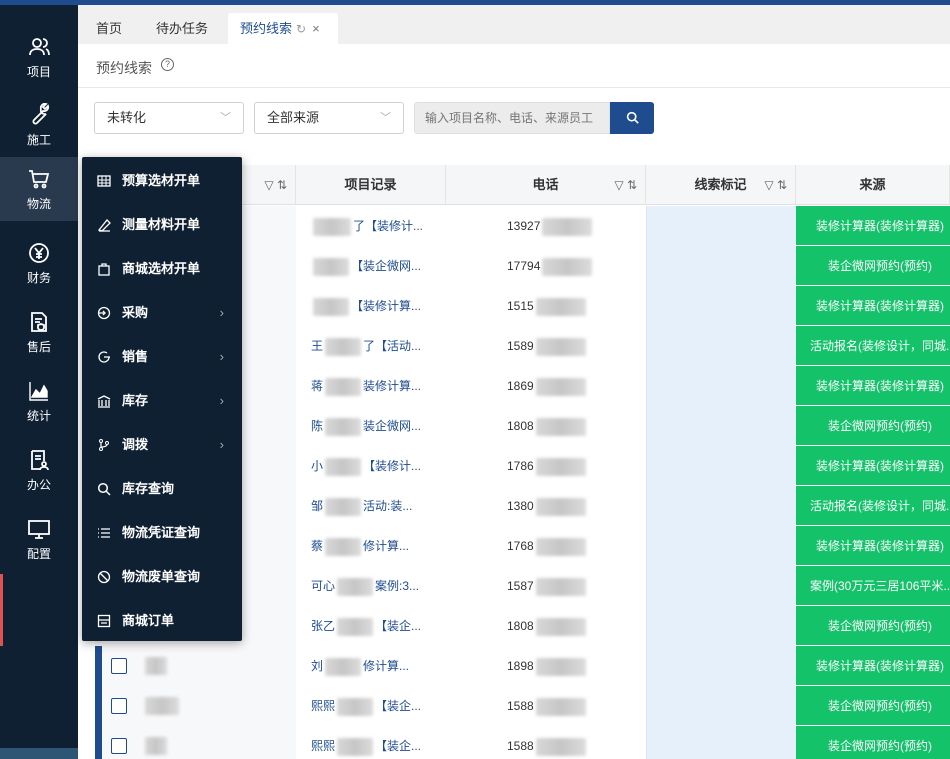 The height and width of the screenshot is (759, 950). I want to click on phone-cell: 17794, so click(546, 266).